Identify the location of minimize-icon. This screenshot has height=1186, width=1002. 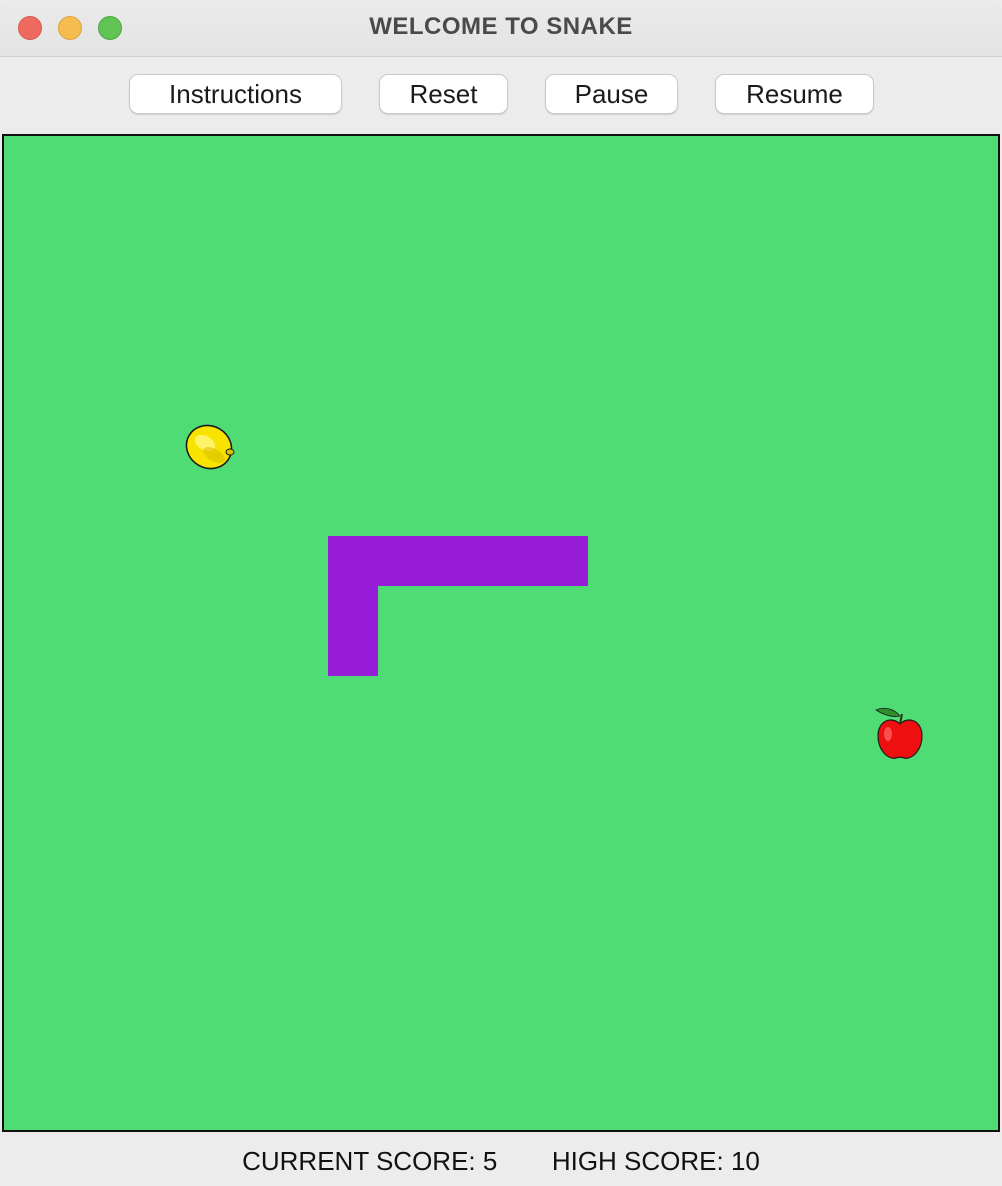
(70, 28).